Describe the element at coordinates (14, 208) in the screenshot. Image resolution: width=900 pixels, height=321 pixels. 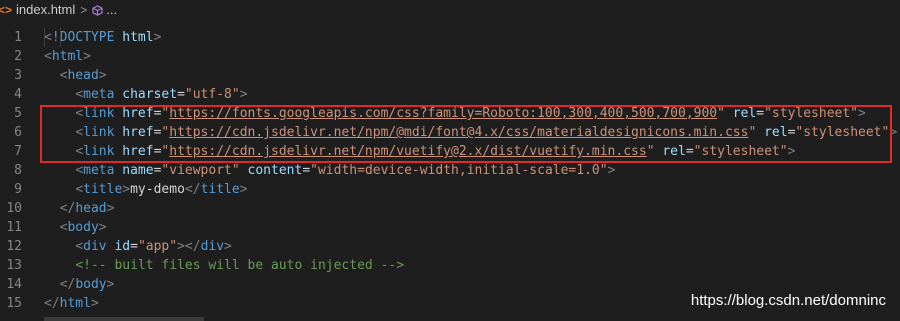
I see `line-number: 10` at that location.